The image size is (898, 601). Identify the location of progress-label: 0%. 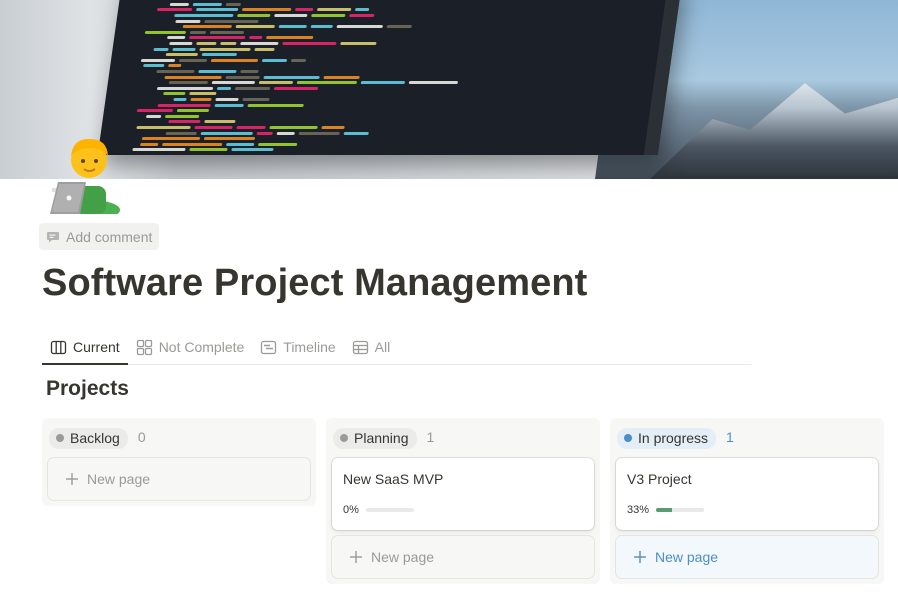
(351, 510).